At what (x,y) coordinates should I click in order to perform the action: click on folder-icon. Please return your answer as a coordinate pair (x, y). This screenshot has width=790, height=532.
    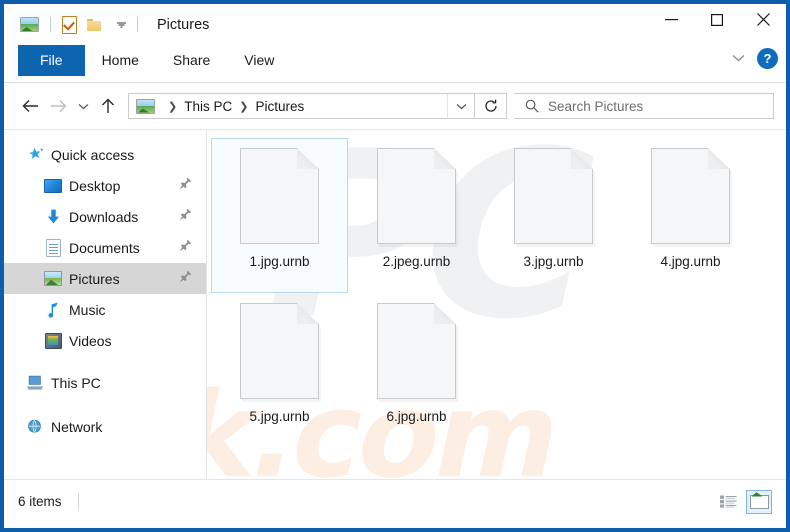
    Looking at the image, I should click on (94, 25).